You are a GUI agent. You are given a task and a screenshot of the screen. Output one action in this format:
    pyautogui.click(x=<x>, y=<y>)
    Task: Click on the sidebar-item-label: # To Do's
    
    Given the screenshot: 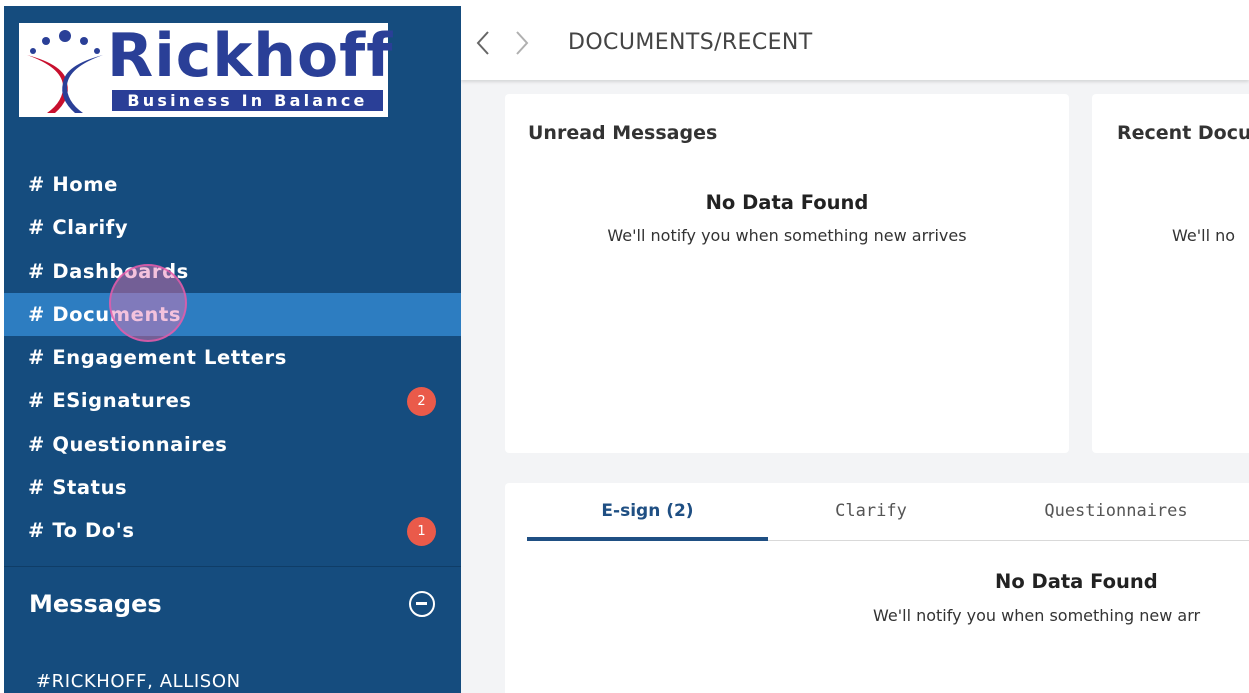 What is the action you would take?
    pyautogui.click(x=81, y=531)
    